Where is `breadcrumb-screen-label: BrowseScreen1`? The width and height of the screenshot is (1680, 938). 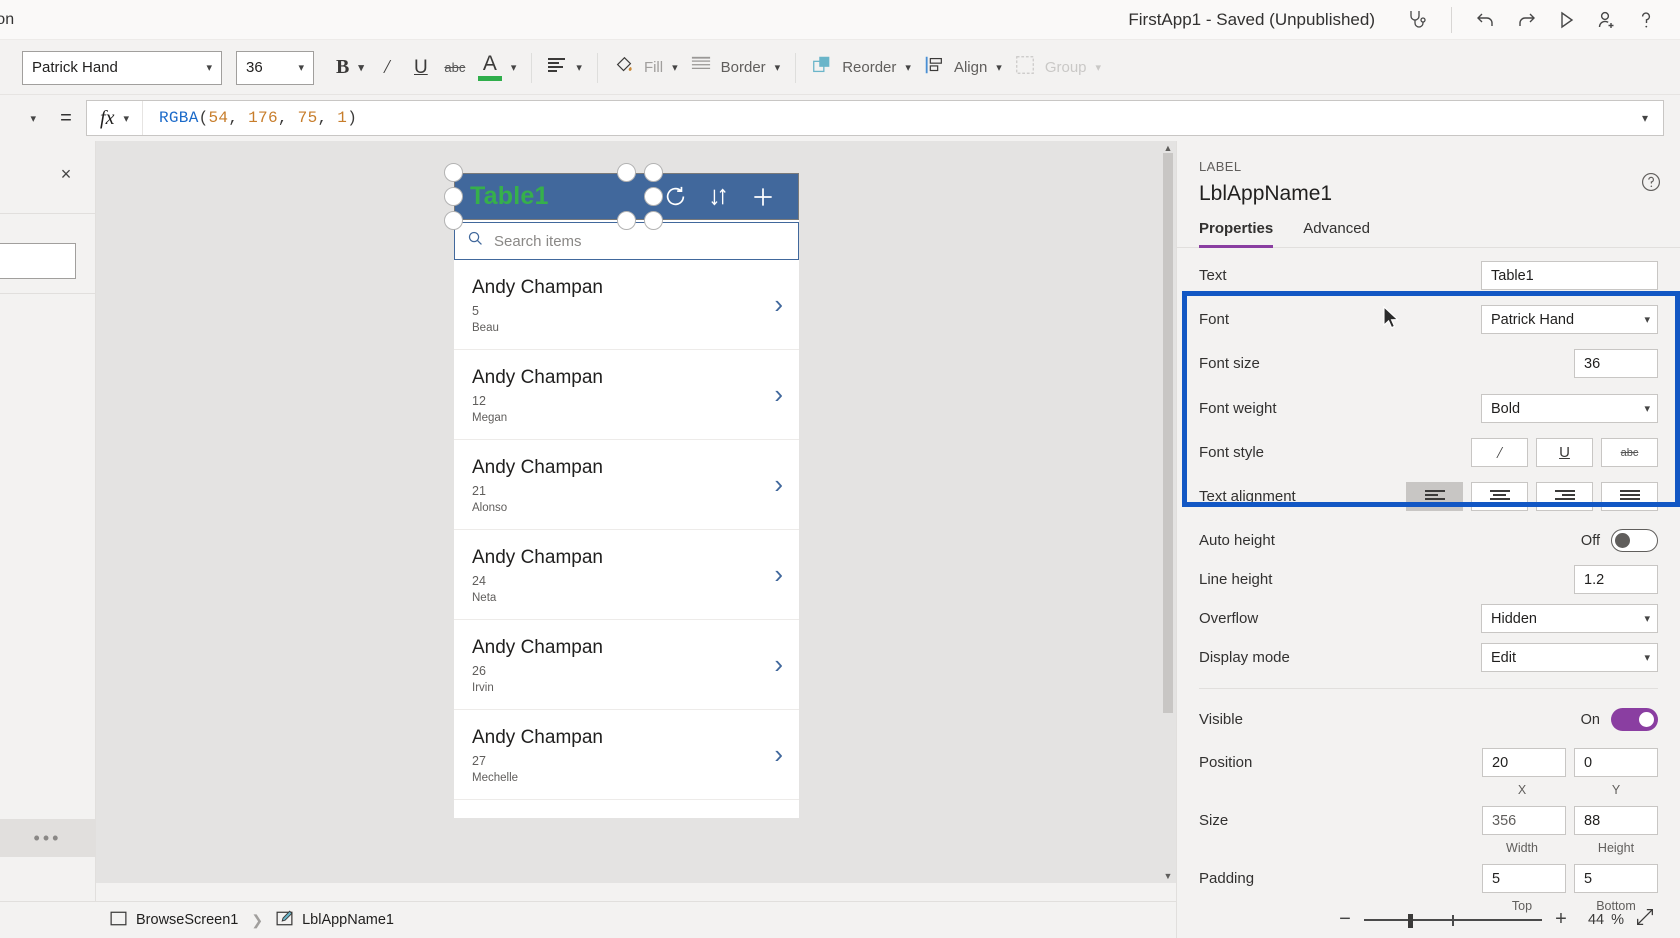
breadcrumb-screen-label: BrowseScreen1 is located at coordinates (187, 920).